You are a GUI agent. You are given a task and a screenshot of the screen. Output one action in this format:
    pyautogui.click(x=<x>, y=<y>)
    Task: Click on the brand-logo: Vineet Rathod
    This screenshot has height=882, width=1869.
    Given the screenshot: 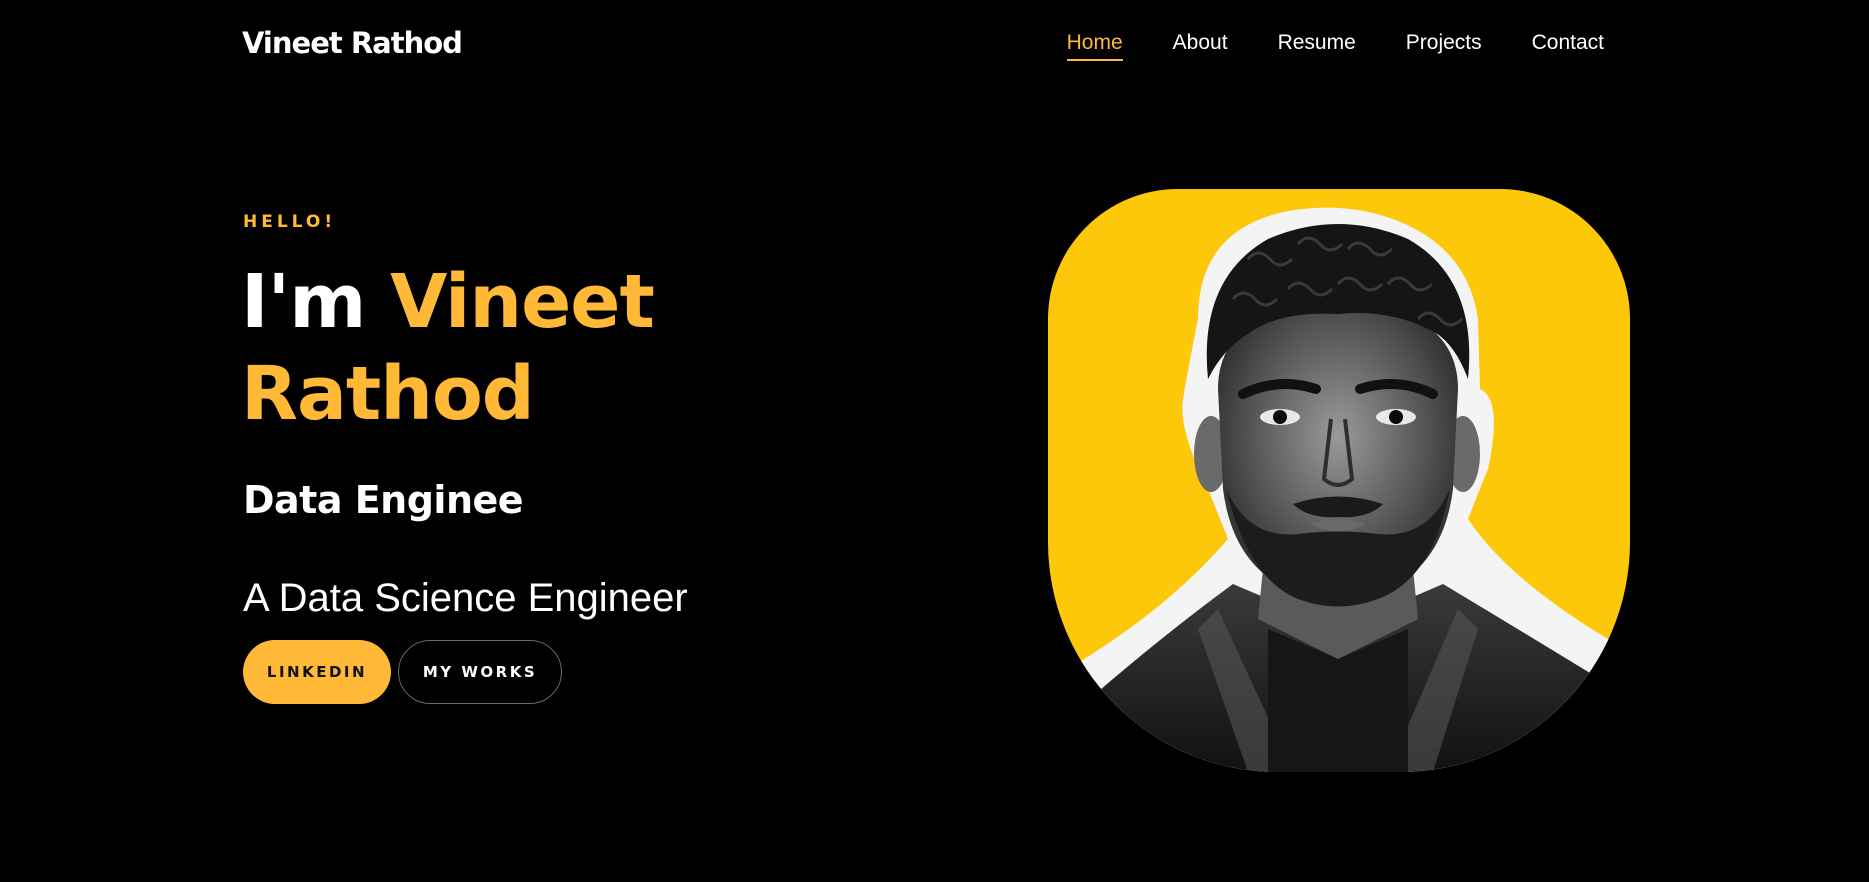 What is the action you would take?
    pyautogui.click(x=352, y=43)
    